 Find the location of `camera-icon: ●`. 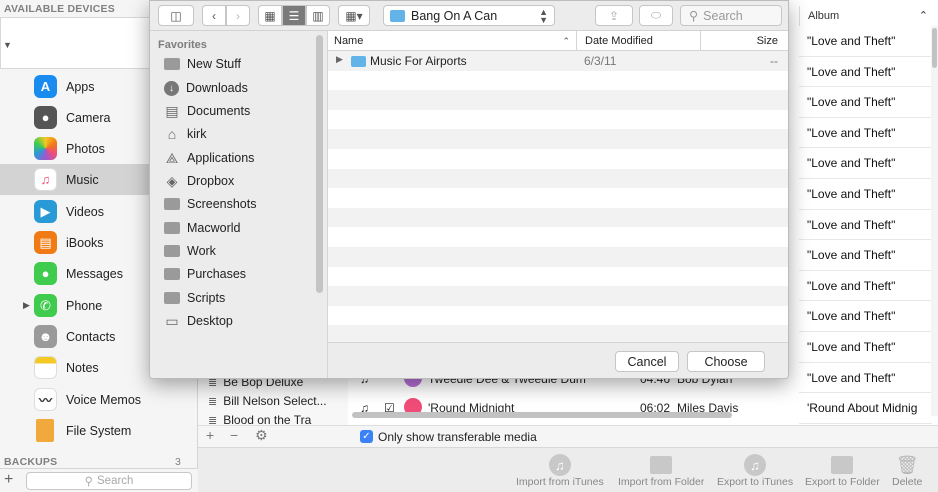

camera-icon: ● is located at coordinates (45, 117).